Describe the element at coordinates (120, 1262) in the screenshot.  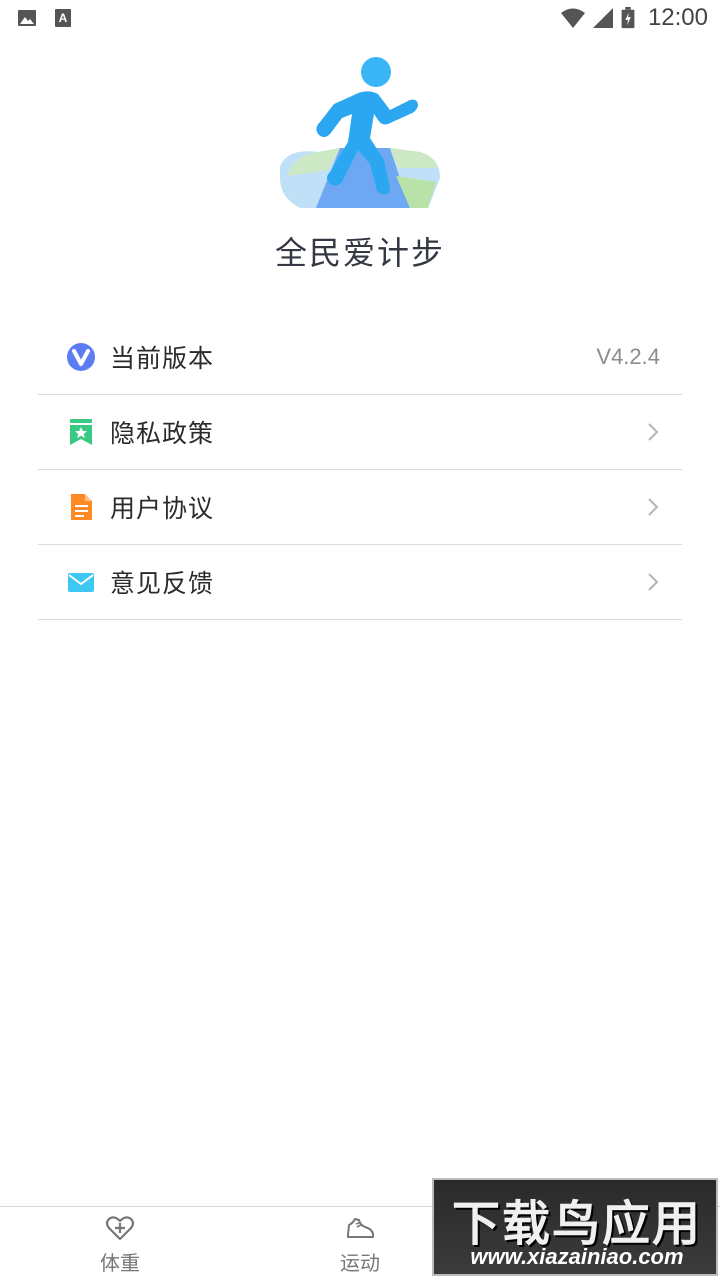
I see `nav-label-weight: 体重` at that location.